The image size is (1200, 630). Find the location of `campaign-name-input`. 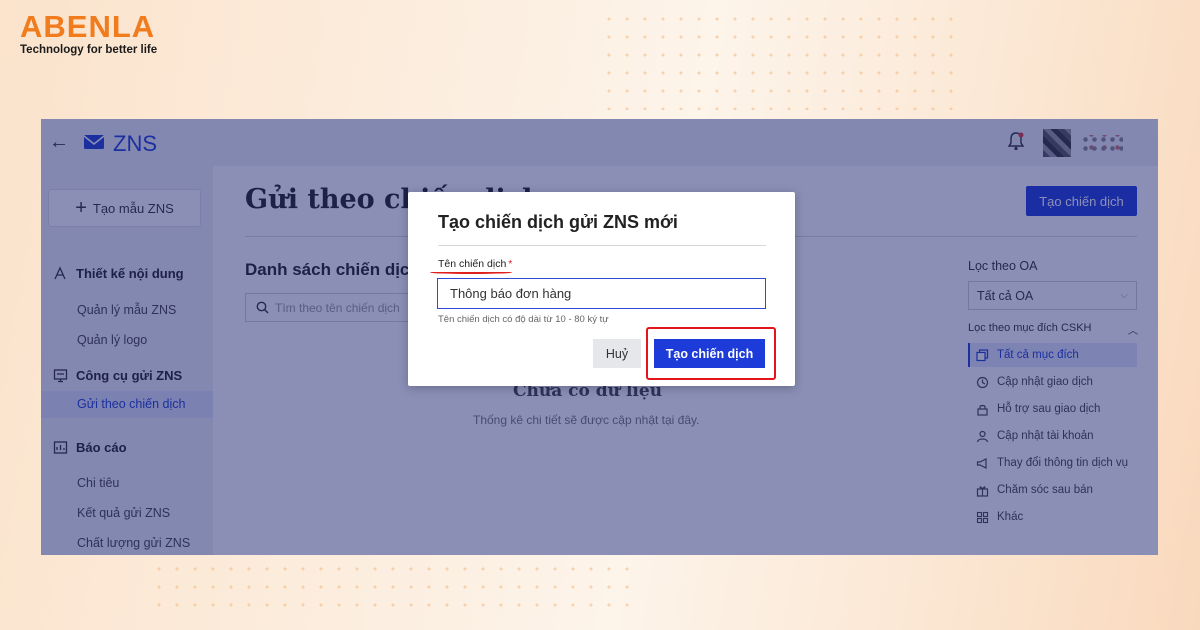

campaign-name-input is located at coordinates (601, 293).